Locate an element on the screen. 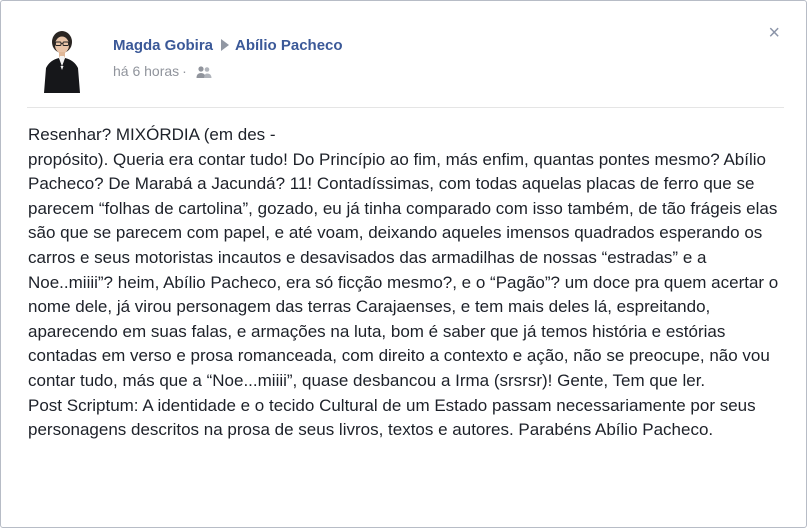  post-timestamp: há 6 horas is located at coordinates (146, 71).